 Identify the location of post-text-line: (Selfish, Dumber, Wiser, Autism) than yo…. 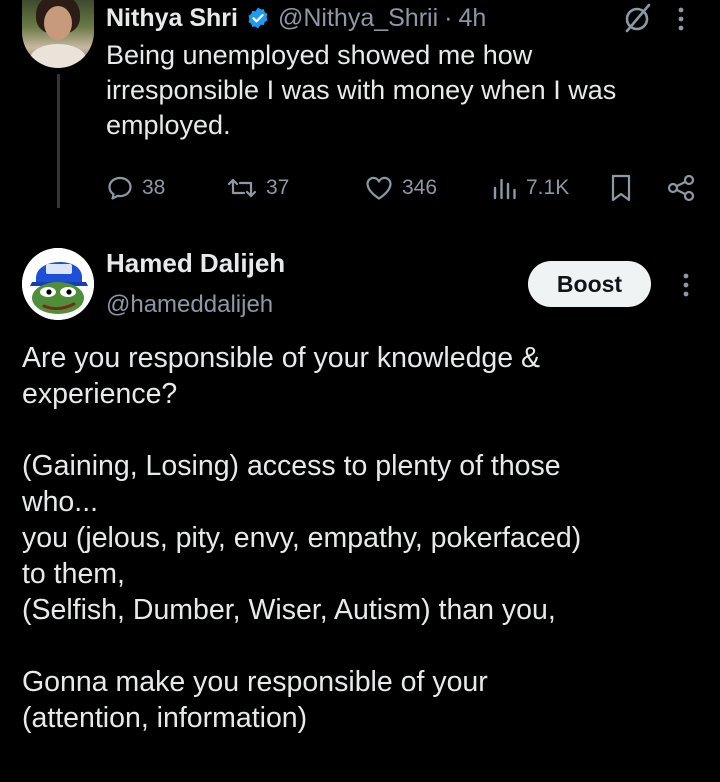
(289, 610).